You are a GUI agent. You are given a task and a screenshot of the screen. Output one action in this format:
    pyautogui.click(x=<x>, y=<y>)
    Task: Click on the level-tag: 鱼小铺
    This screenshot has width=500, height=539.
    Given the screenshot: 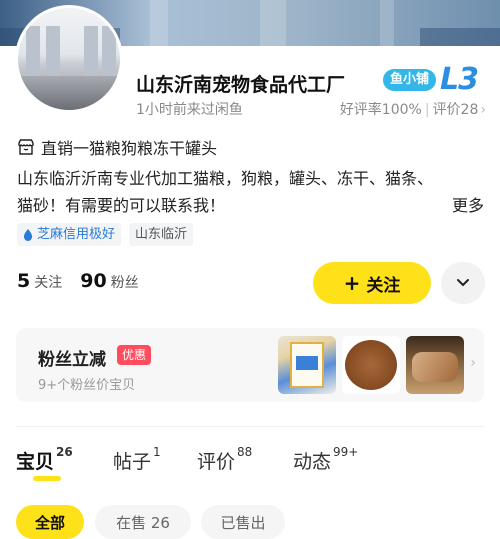 What is the action you would take?
    pyautogui.click(x=410, y=80)
    